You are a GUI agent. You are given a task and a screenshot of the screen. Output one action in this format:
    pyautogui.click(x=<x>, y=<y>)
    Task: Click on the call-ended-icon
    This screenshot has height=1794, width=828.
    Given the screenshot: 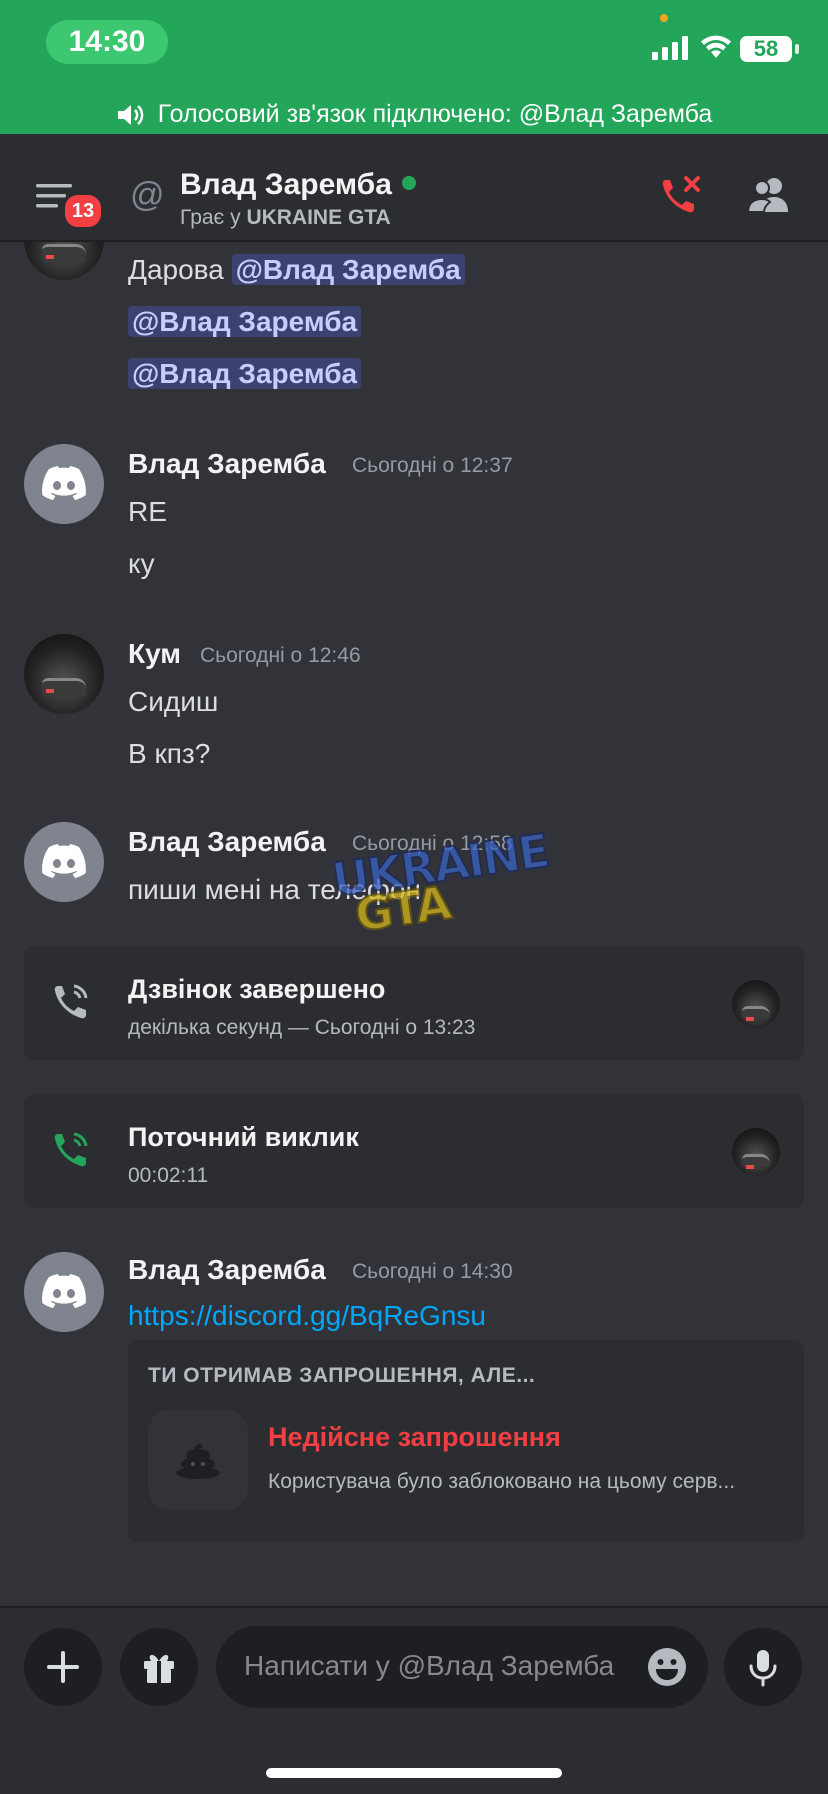 What is the action you would take?
    pyautogui.click(x=71, y=1001)
    